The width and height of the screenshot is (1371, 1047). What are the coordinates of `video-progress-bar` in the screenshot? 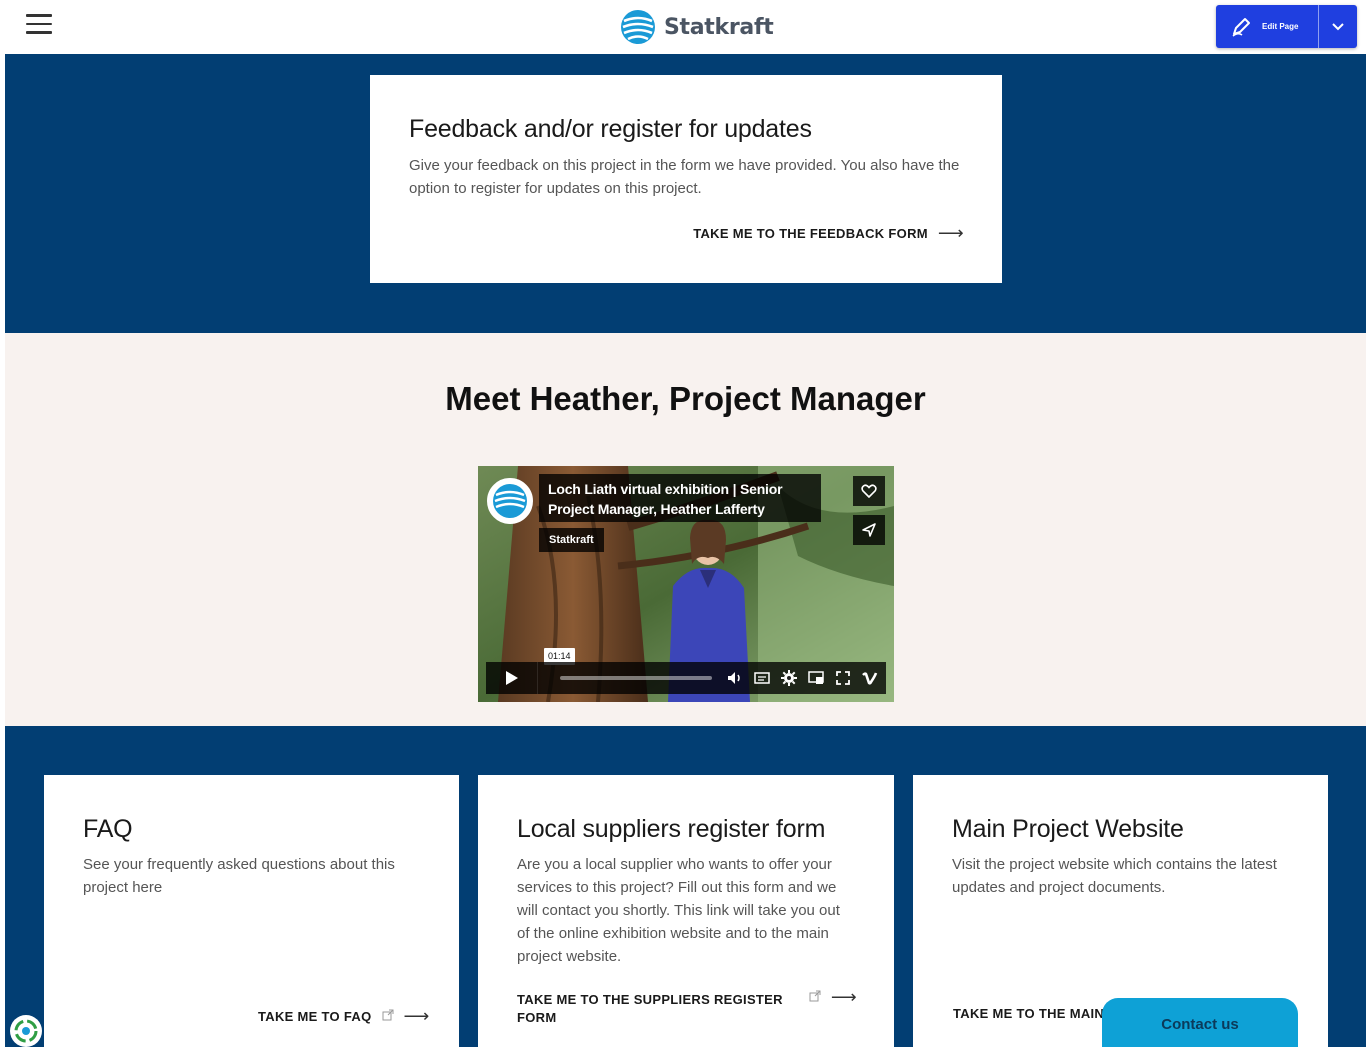 It's located at (636, 678).